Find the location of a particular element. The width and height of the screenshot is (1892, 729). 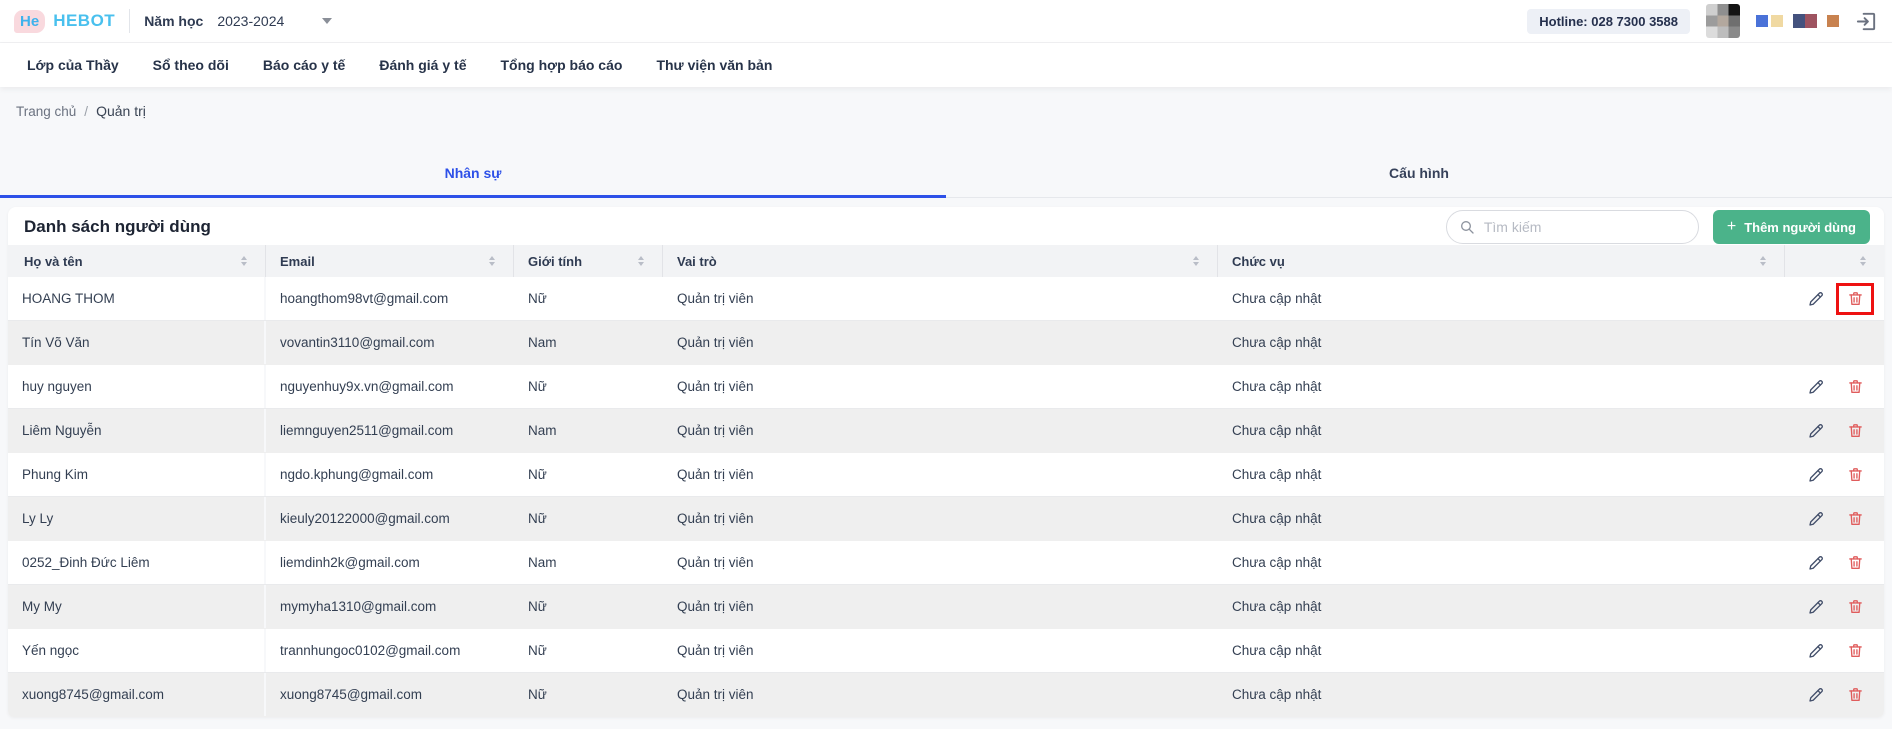

nav-item-4: Tổng hợp báo cáo is located at coordinates (561, 65).